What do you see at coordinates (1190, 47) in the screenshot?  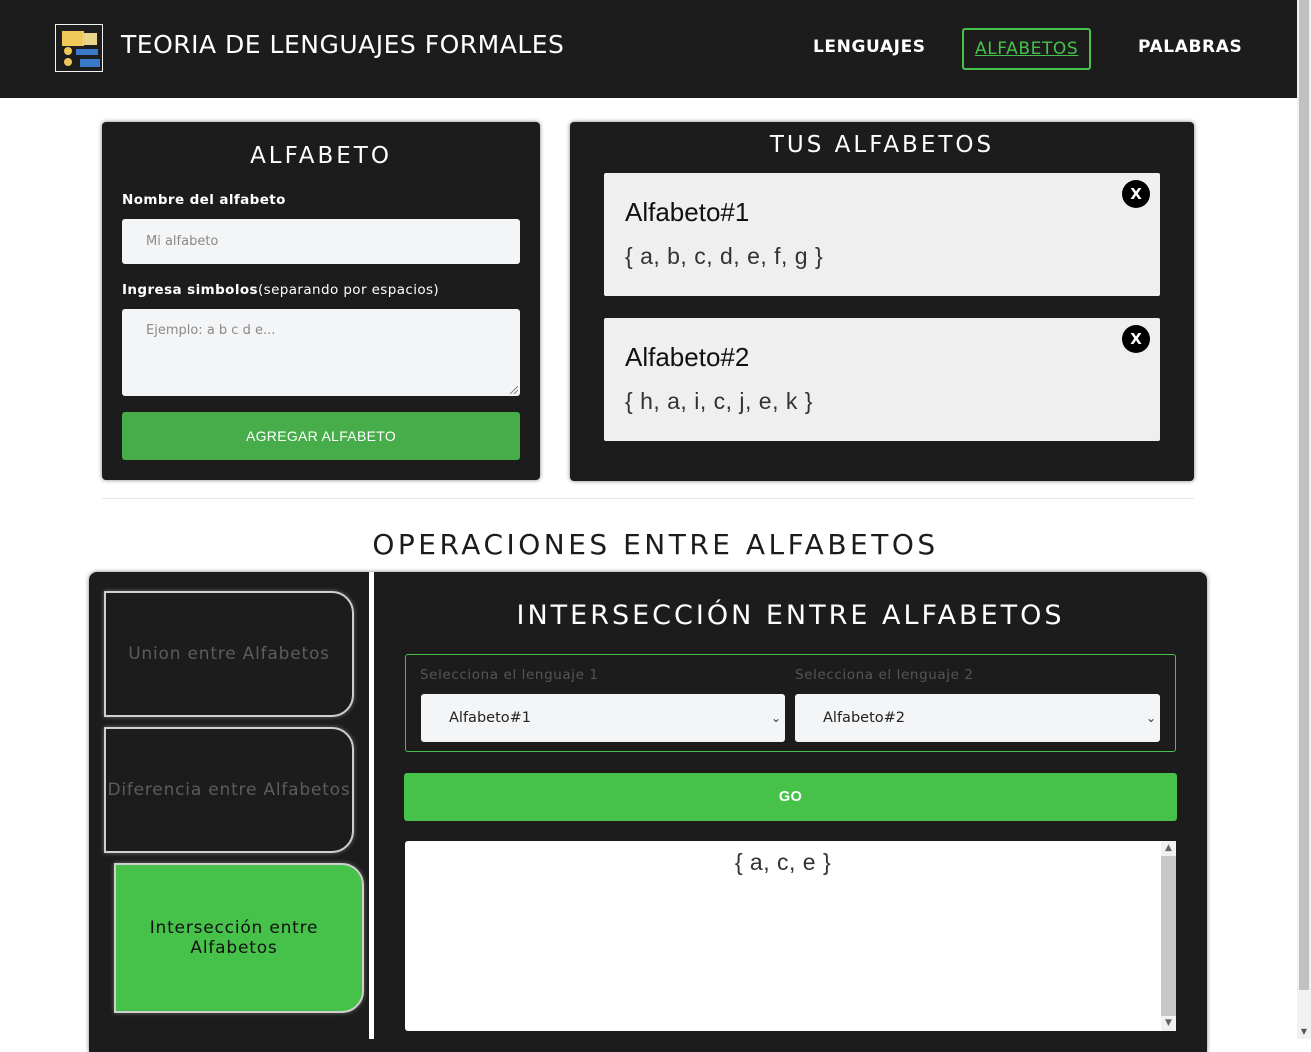 I see `nav-link-palabras: PALABRAS` at bounding box center [1190, 47].